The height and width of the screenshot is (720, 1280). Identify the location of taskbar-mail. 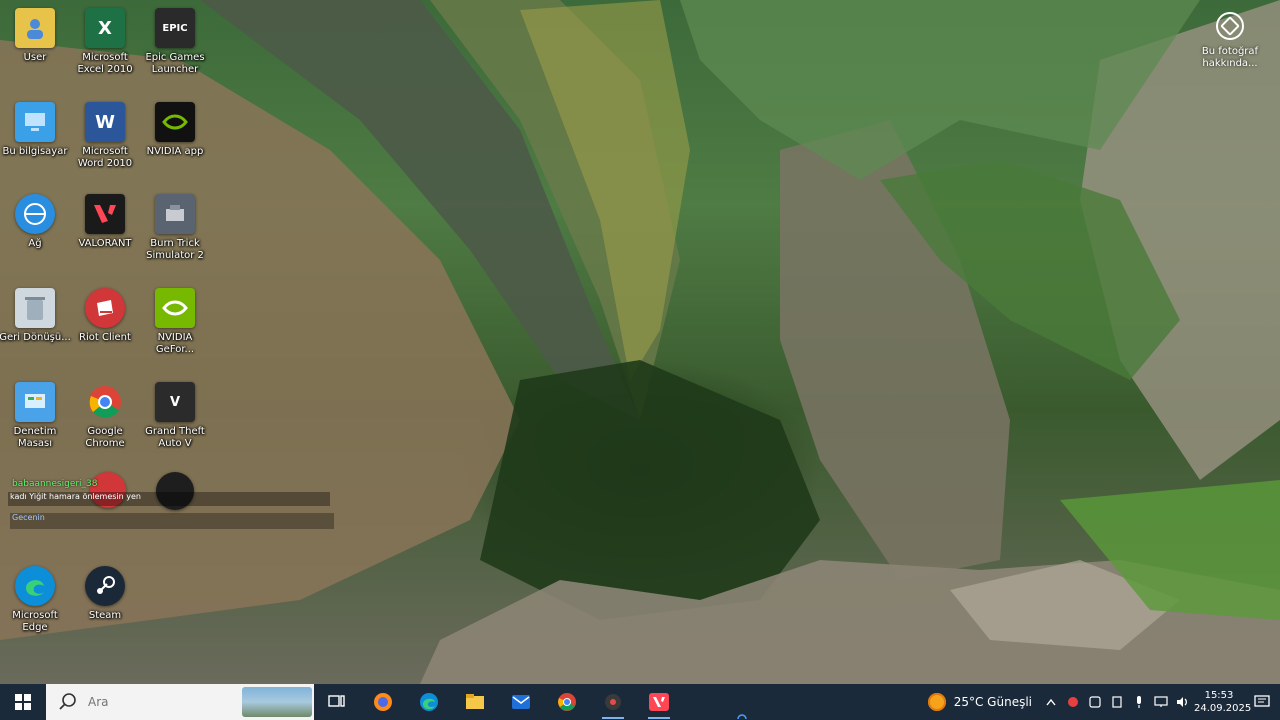
(521, 702).